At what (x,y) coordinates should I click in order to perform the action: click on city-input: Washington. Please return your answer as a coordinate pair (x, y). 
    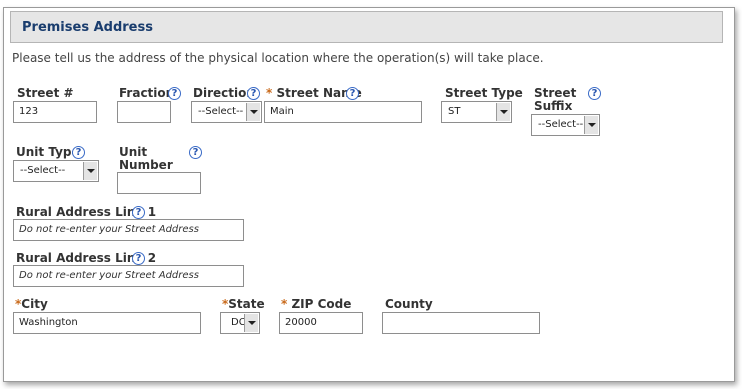
    Looking at the image, I should click on (107, 323).